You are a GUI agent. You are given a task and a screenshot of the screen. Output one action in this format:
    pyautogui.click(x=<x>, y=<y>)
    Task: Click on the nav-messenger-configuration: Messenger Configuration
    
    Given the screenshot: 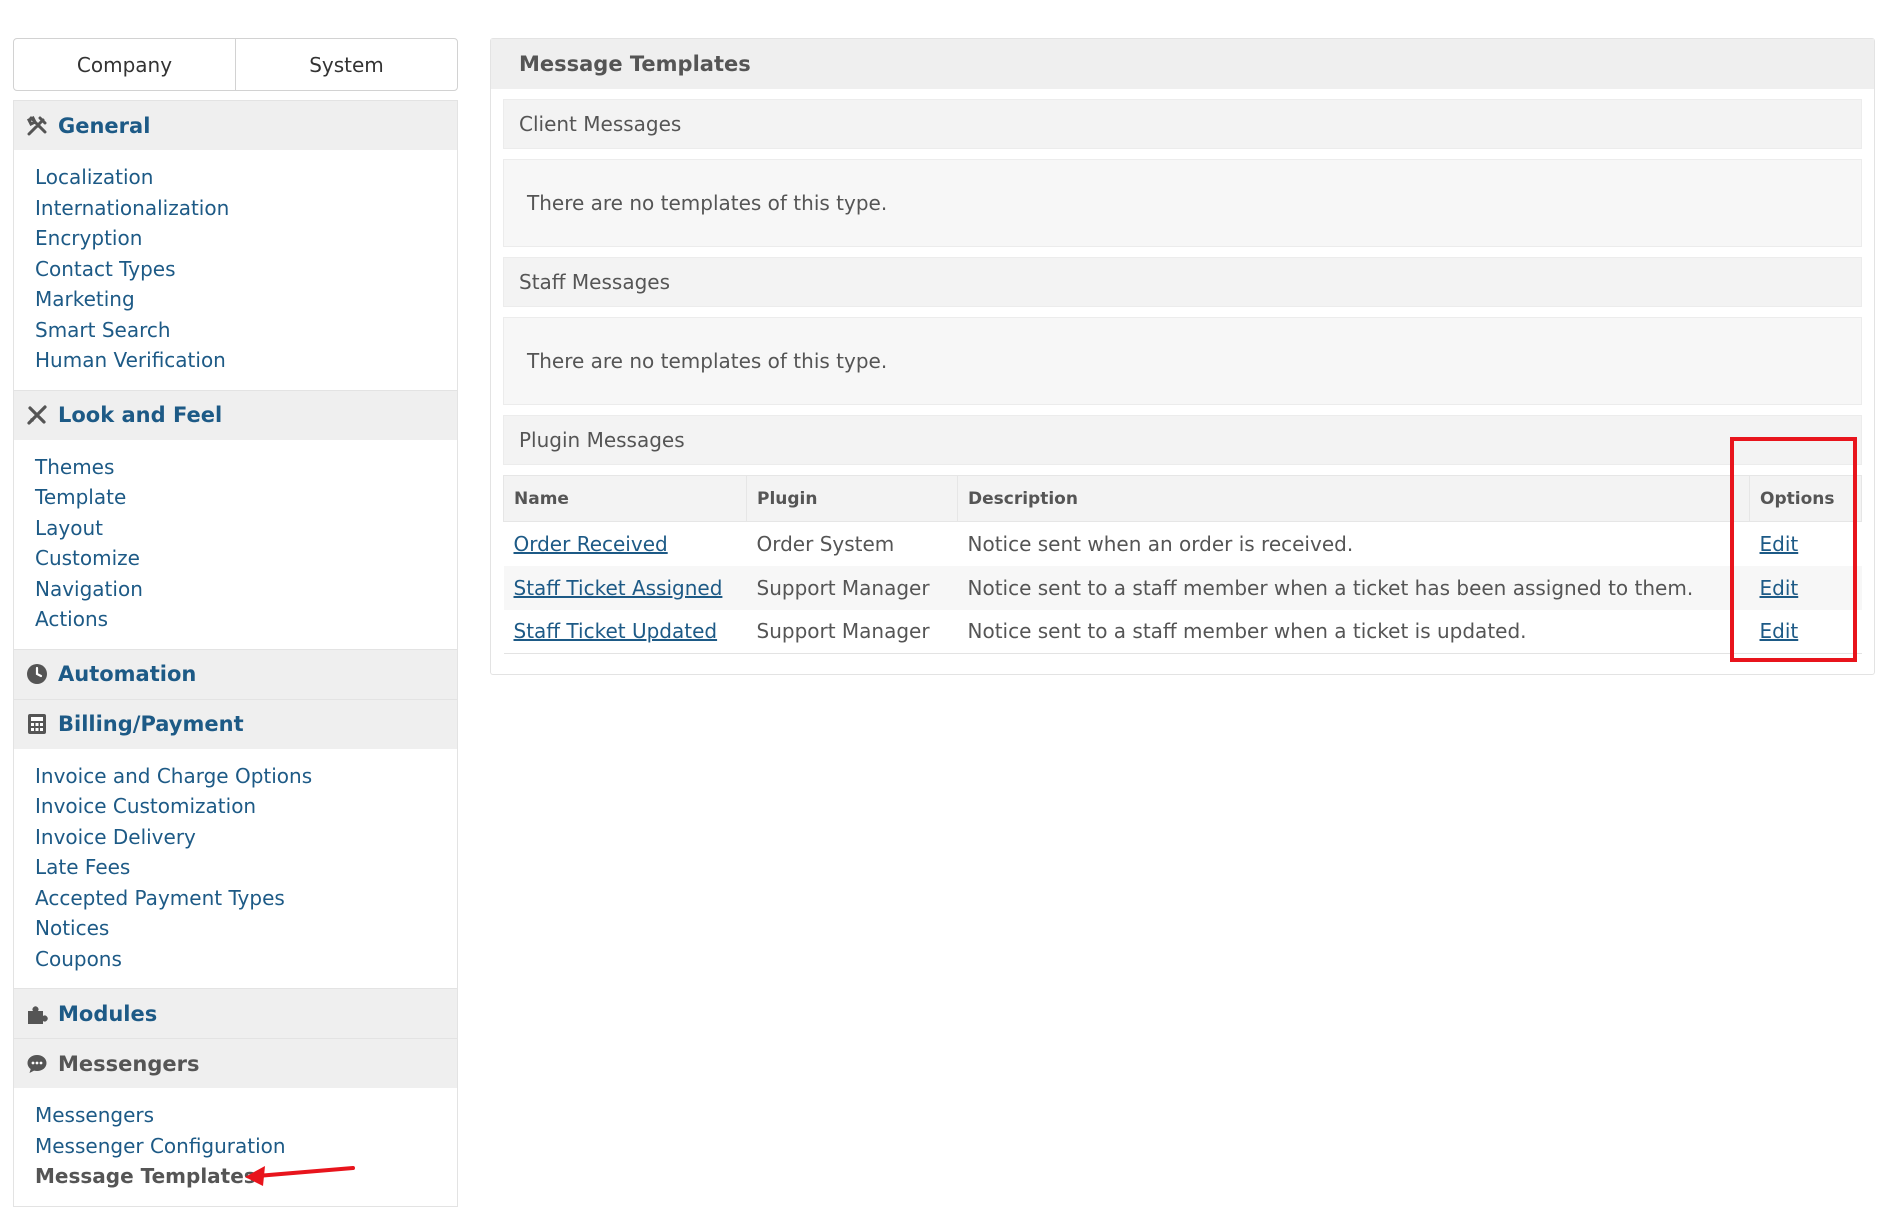 What is the action you would take?
    pyautogui.click(x=246, y=1146)
    